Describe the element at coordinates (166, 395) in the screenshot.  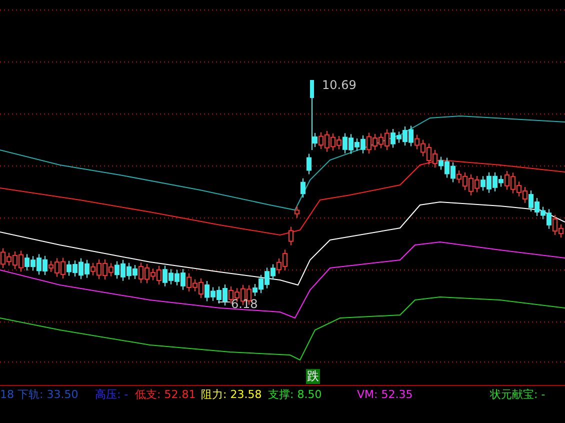
I see `indicator-readout: 低支: 52.81` at that location.